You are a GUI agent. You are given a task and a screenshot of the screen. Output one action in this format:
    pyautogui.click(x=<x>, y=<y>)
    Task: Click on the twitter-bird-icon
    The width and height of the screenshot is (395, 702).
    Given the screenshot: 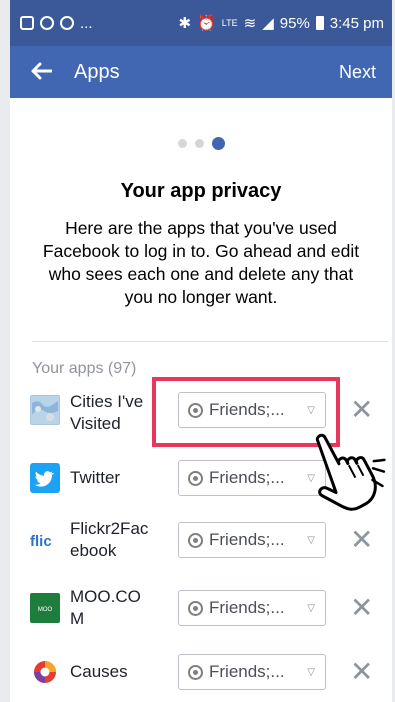 What is the action you would take?
    pyautogui.click(x=45, y=478)
    